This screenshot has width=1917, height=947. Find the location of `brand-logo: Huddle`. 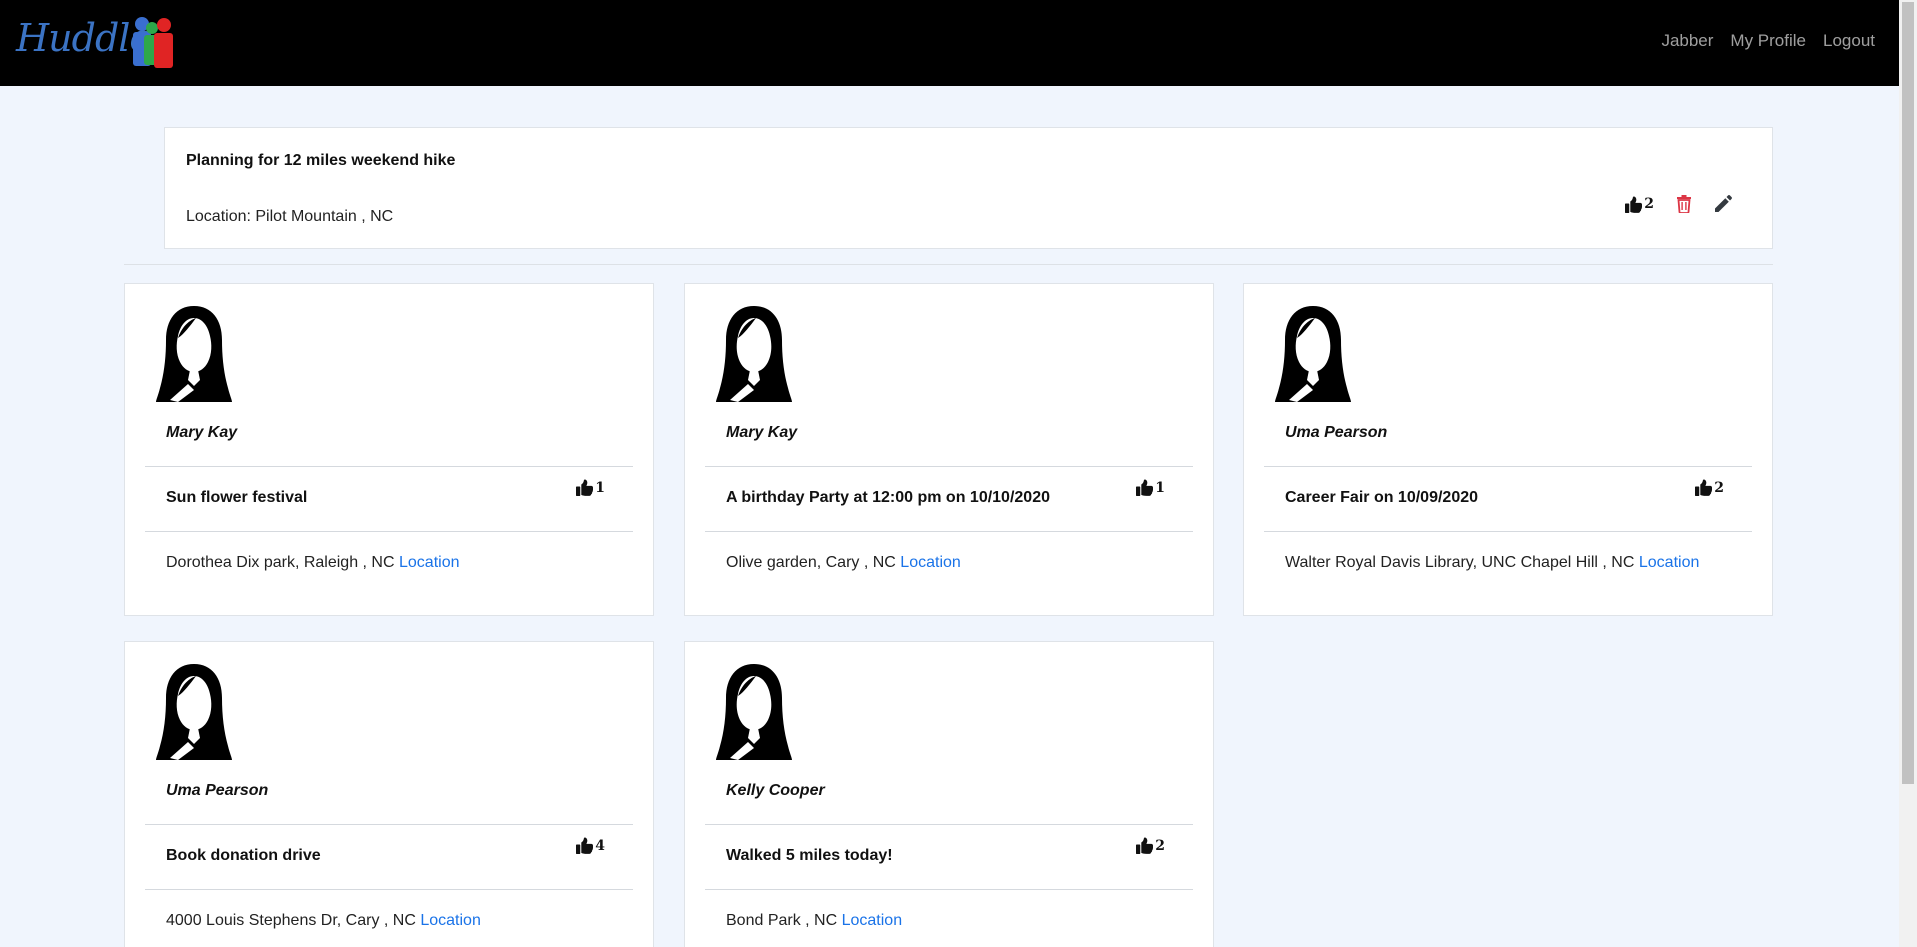

brand-logo: Huddle is located at coordinates (101, 42).